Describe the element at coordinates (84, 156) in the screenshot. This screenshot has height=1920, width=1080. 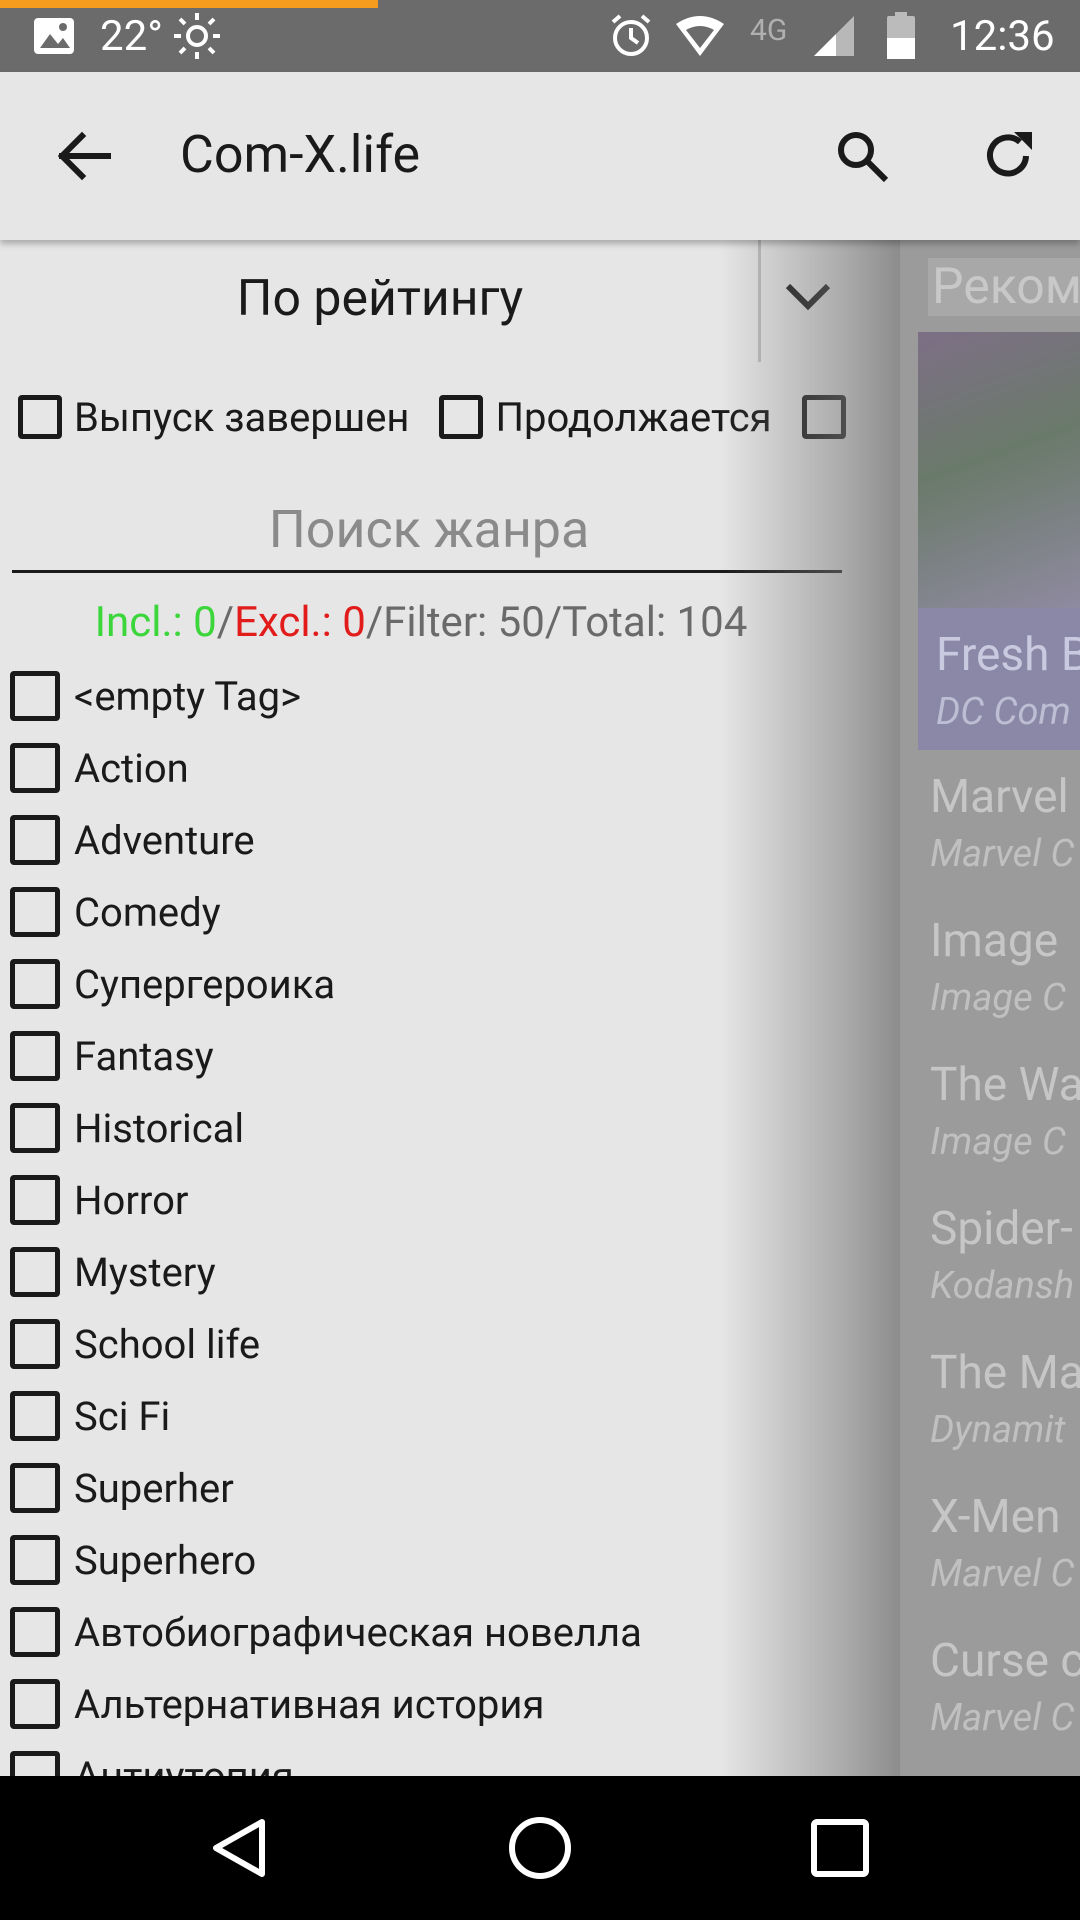
I see `back-arrow-icon` at that location.